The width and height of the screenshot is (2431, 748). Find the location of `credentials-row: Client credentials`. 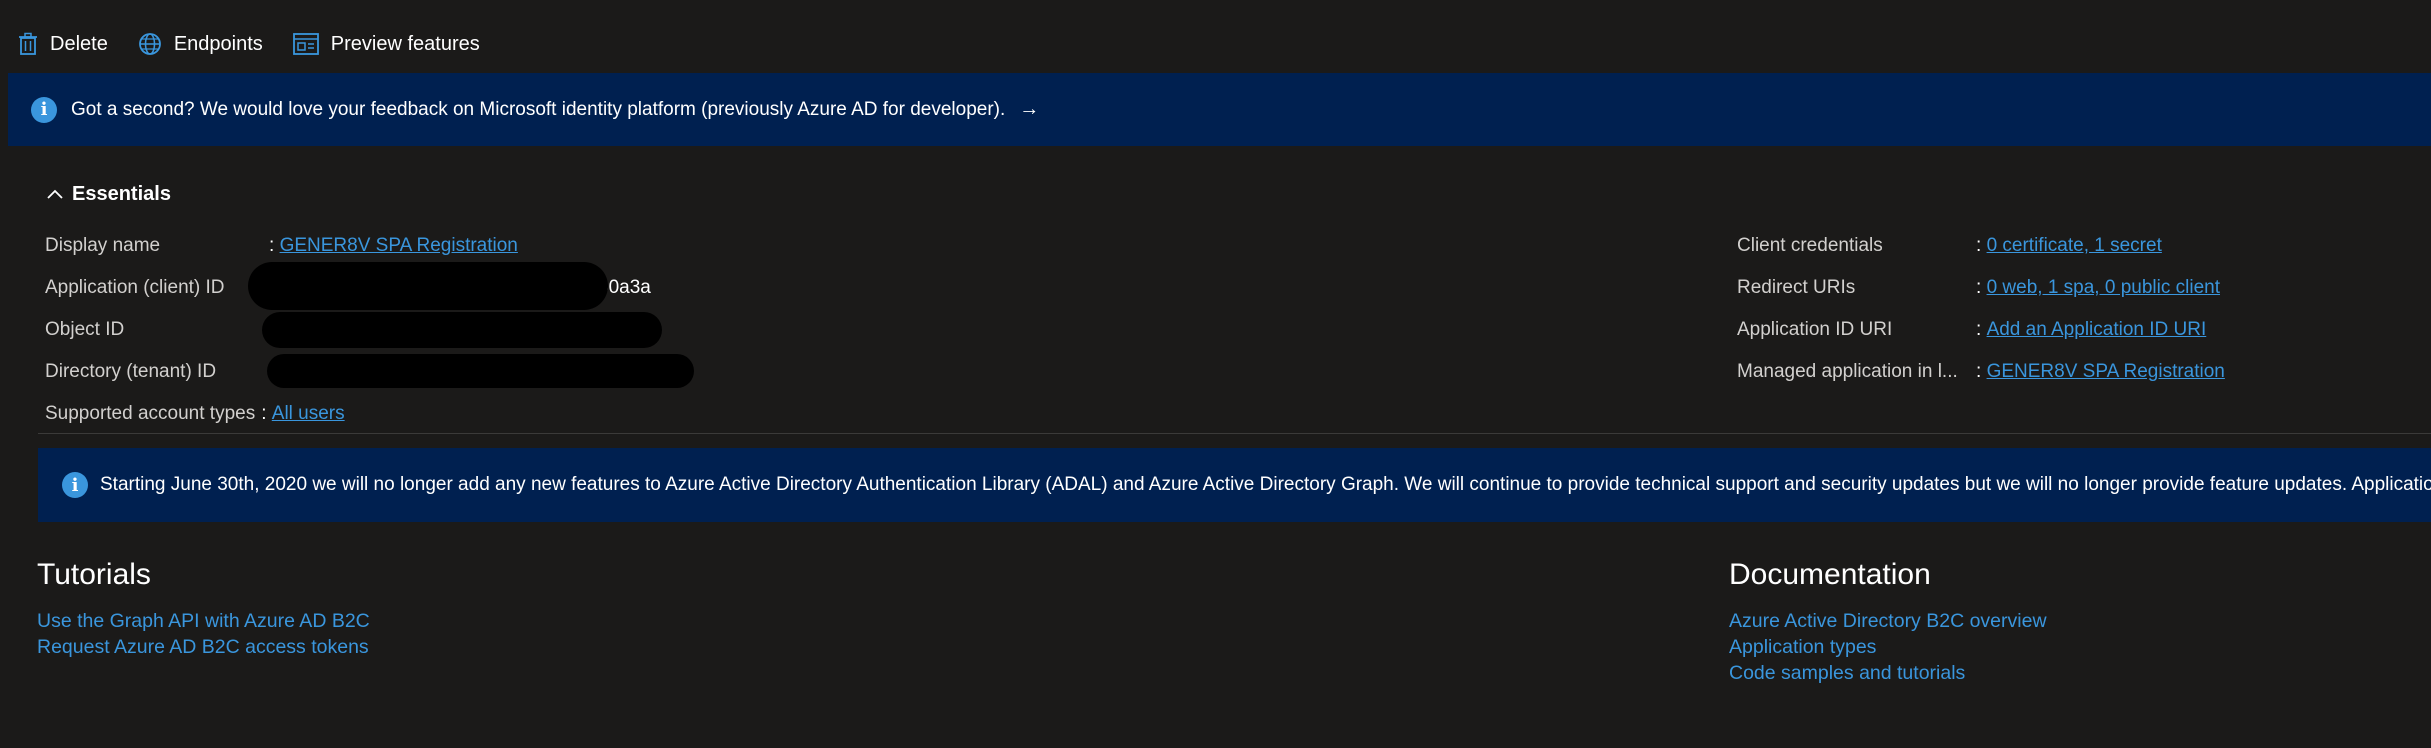

credentials-row: Client credentials is located at coordinates (1810, 246).